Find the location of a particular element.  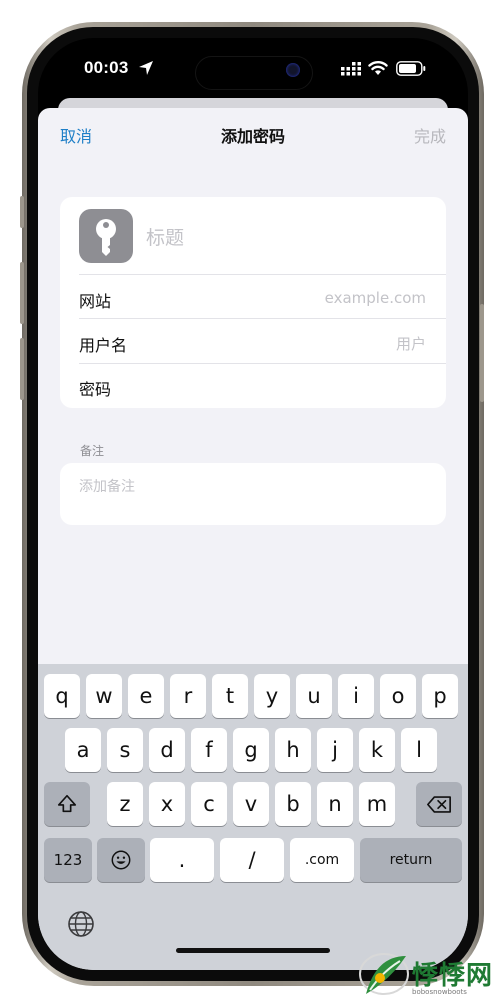

front-camera is located at coordinates (293, 70).